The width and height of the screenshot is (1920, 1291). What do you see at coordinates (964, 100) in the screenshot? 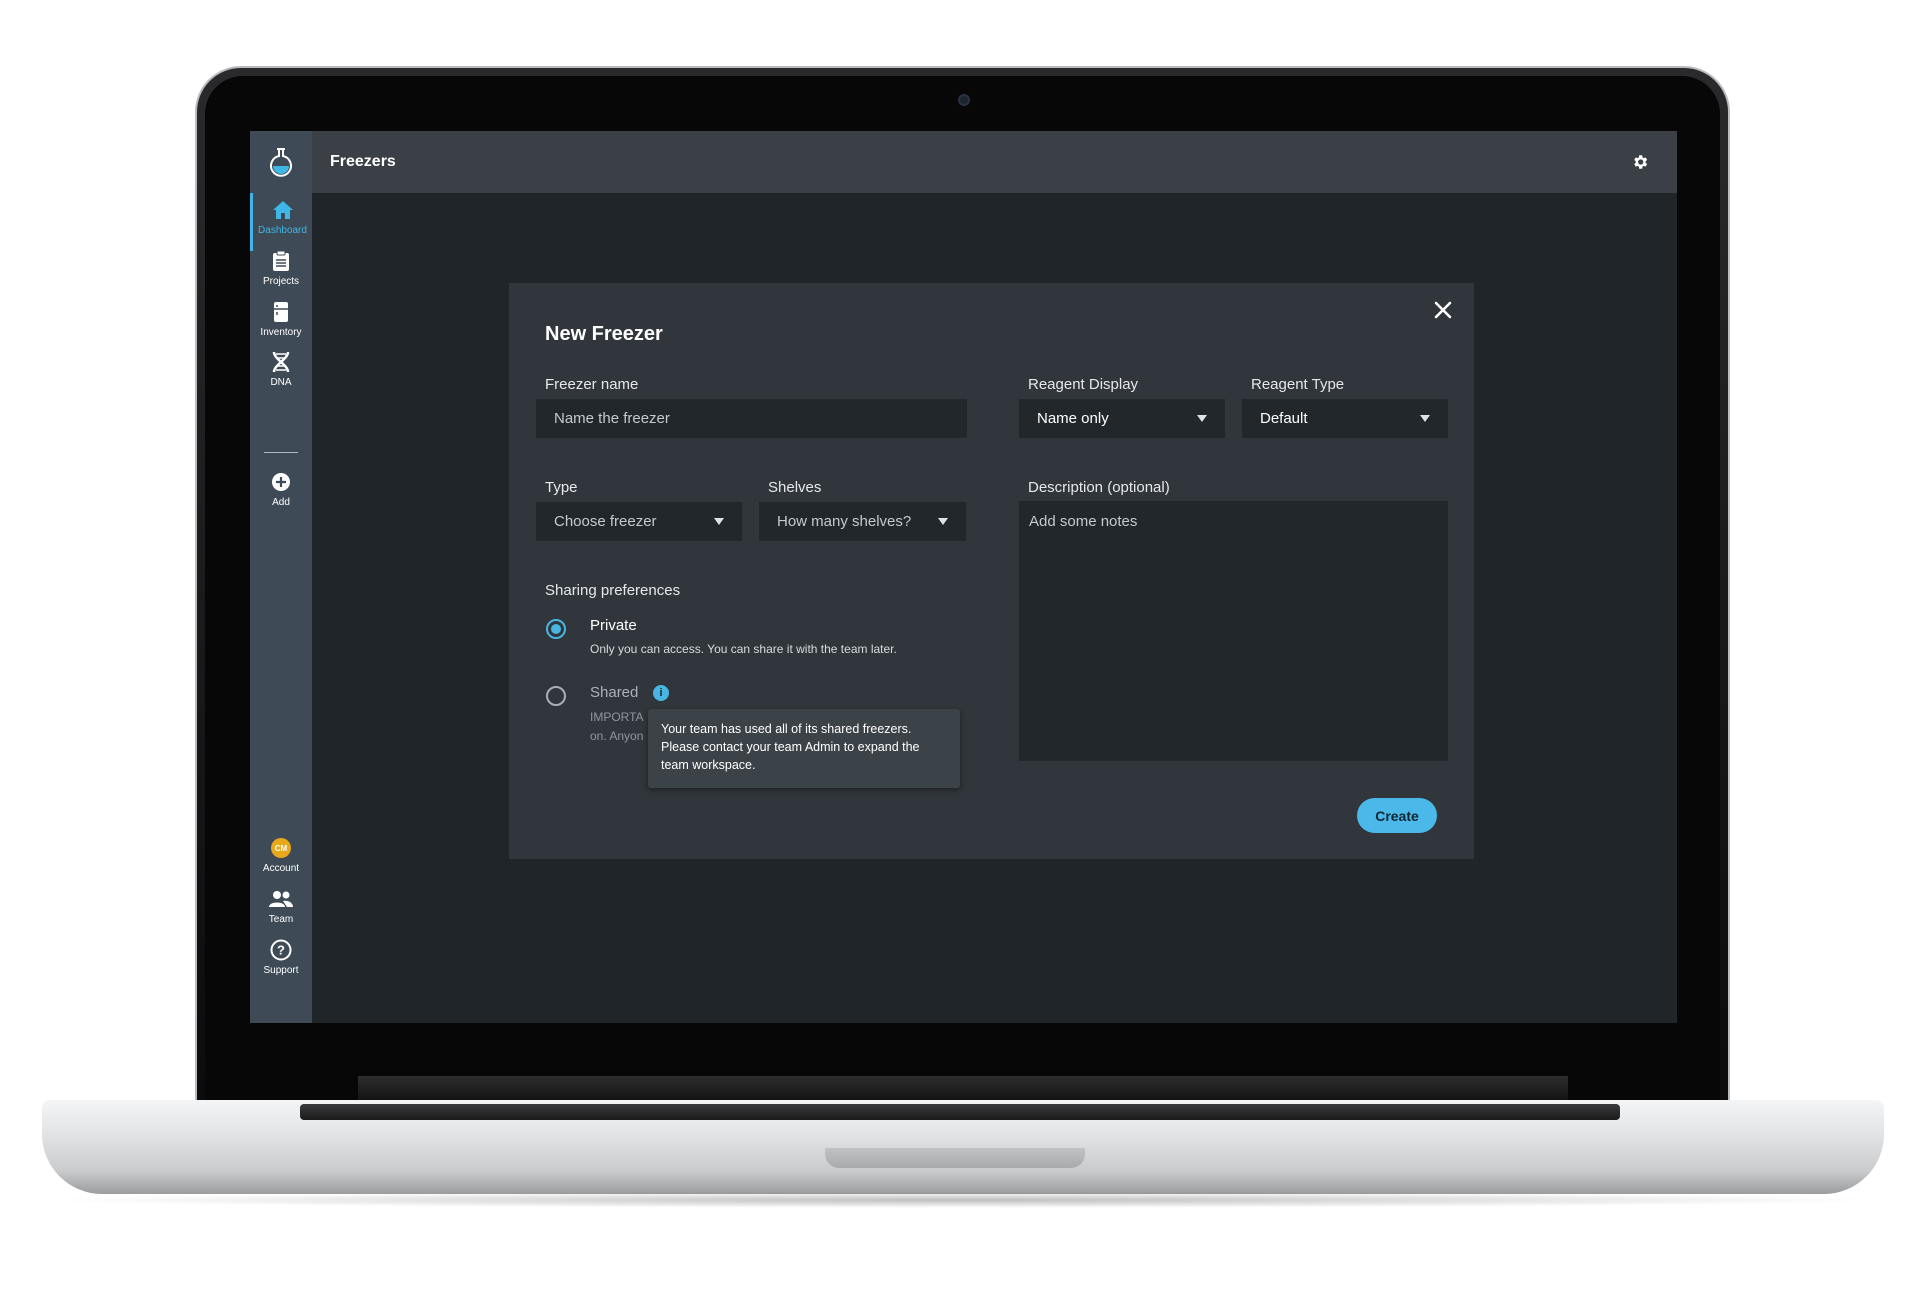
I see `camera` at bounding box center [964, 100].